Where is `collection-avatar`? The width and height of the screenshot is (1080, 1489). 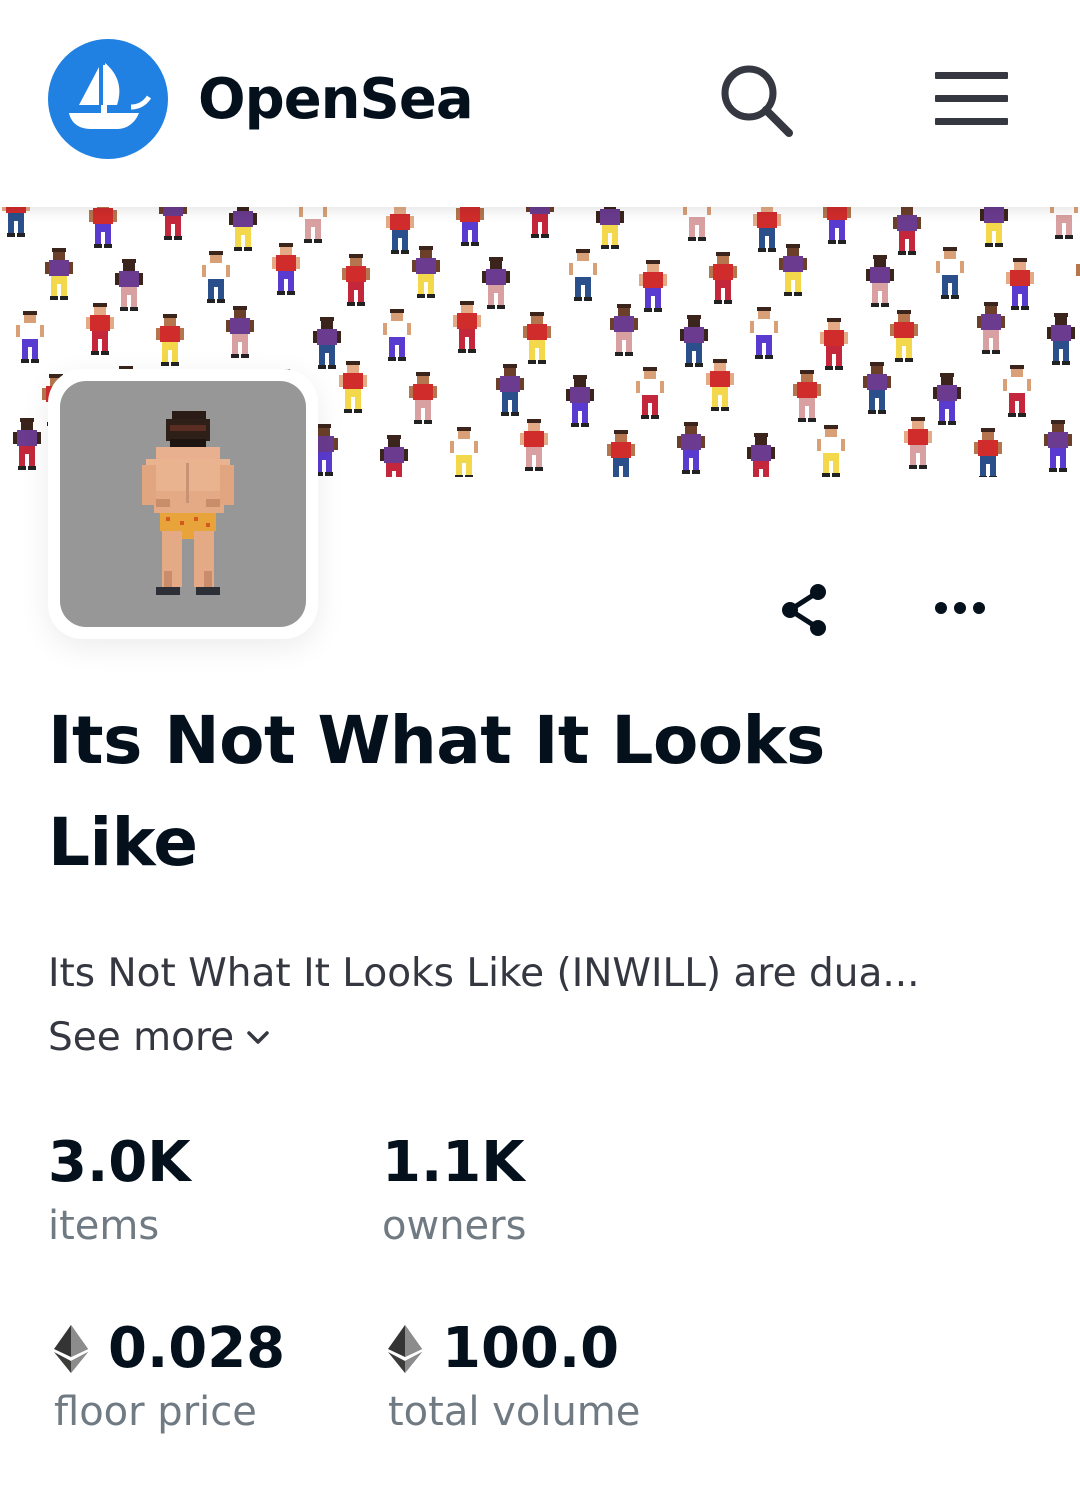
collection-avatar is located at coordinates (183, 504).